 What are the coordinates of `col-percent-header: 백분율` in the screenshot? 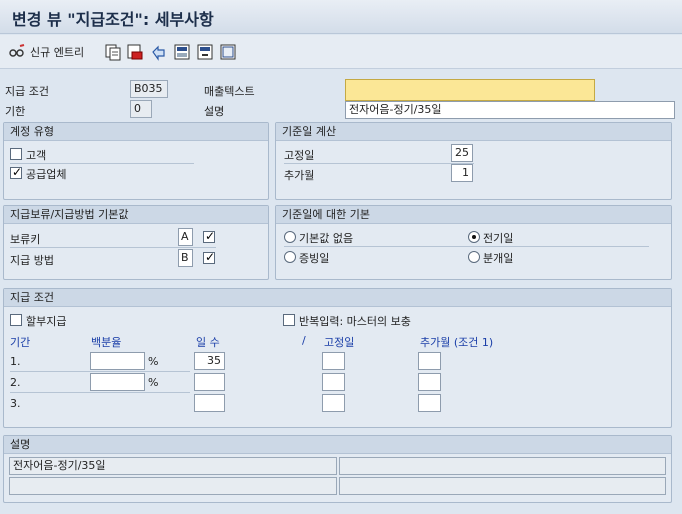 It's located at (106, 342).